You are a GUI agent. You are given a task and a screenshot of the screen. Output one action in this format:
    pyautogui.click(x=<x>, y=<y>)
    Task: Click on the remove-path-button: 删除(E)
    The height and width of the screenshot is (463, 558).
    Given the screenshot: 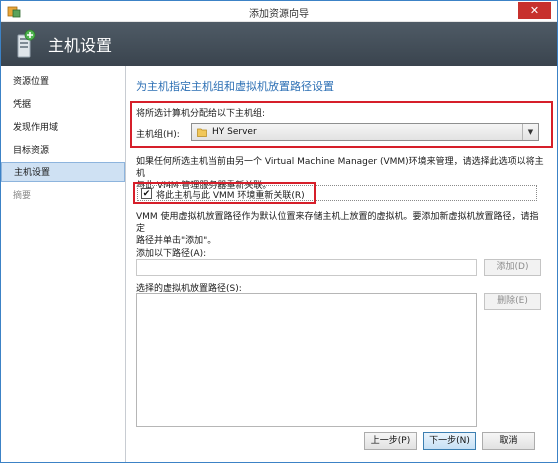 What is the action you would take?
    pyautogui.click(x=512, y=301)
    